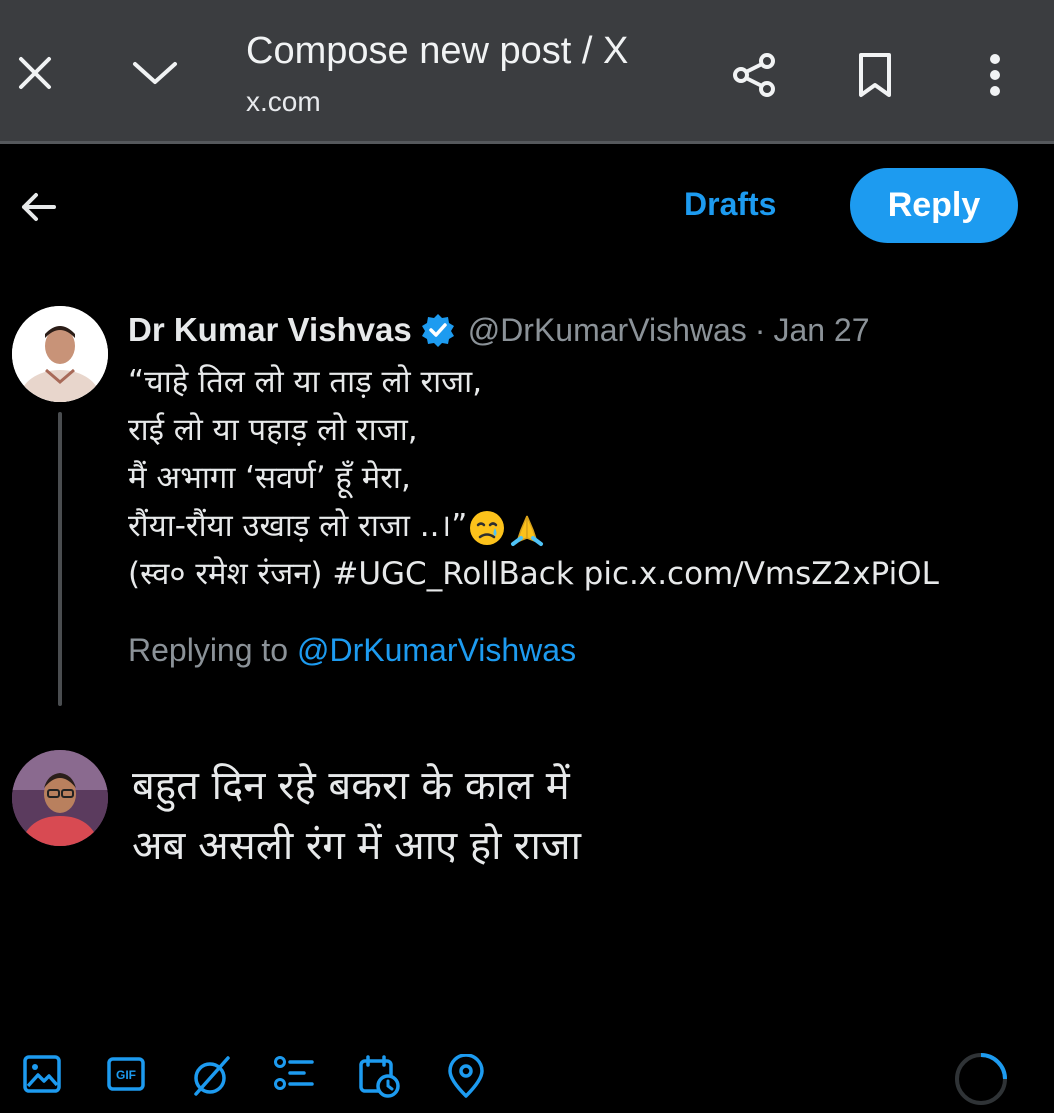 The width and height of the screenshot is (1054, 1113). What do you see at coordinates (875, 75) in the screenshot?
I see `bookmark-icon` at bounding box center [875, 75].